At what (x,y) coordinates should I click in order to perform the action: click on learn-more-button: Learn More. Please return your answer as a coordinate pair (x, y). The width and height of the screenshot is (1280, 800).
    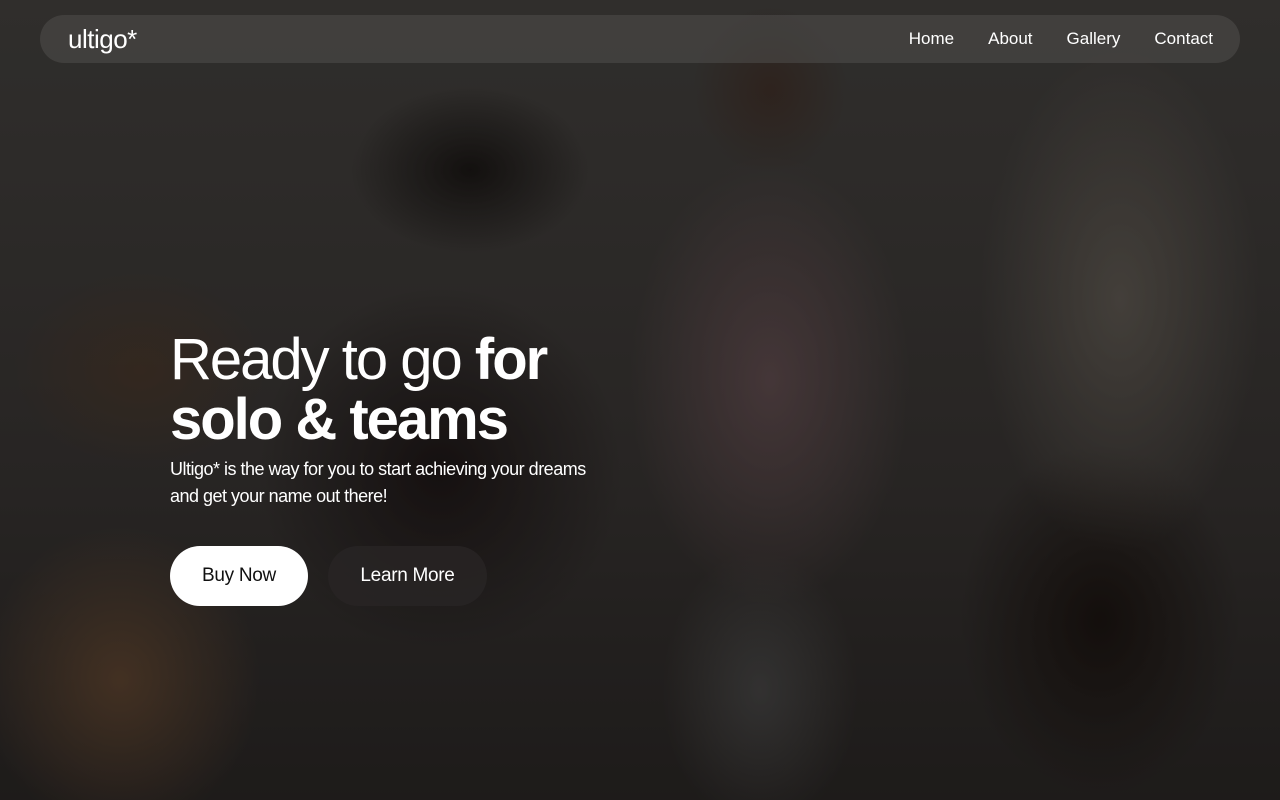
    Looking at the image, I should click on (407, 576).